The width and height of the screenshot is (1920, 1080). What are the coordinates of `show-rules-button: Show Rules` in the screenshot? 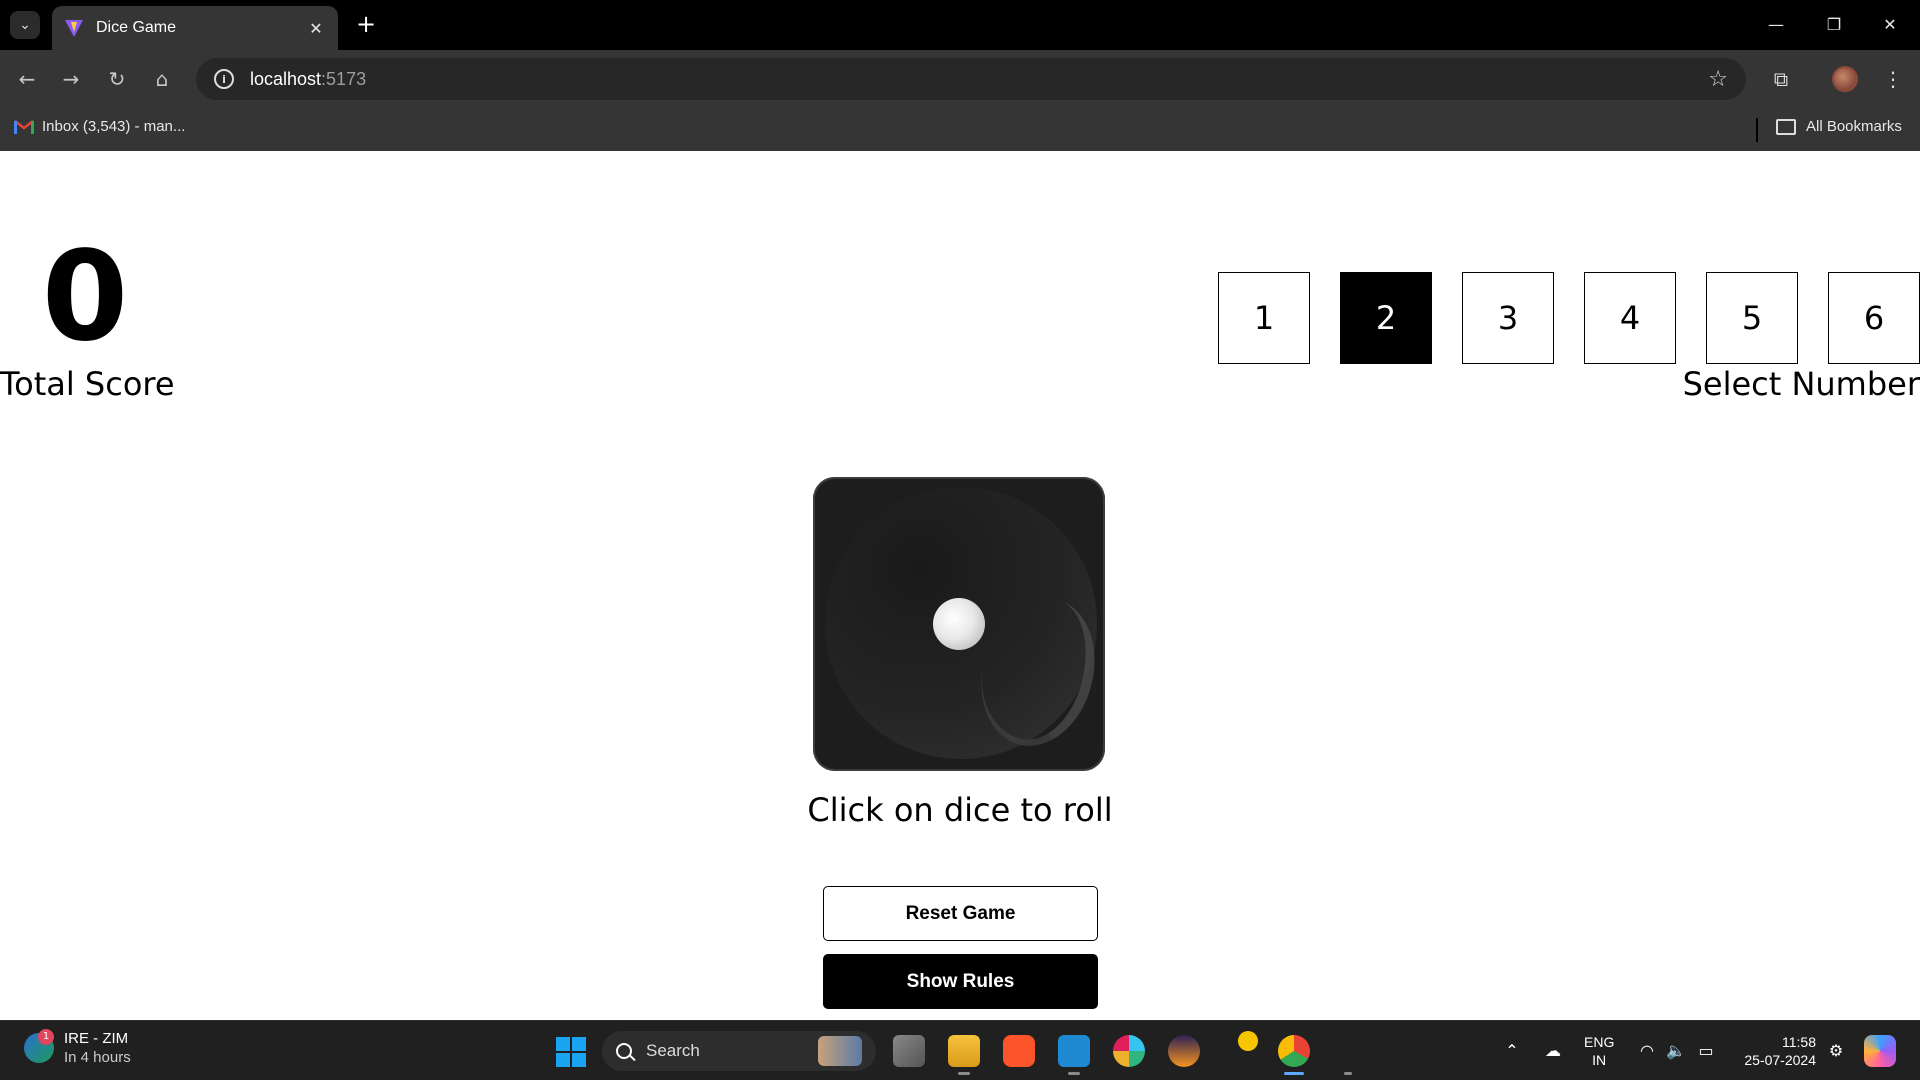 It's located at (960, 981).